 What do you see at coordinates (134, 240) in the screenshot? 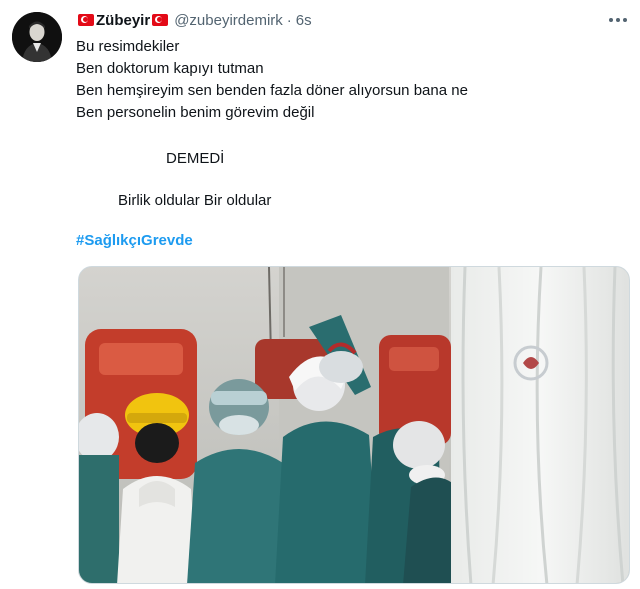
I see `hashtag-link: #SağlıkçıGrevde` at bounding box center [134, 240].